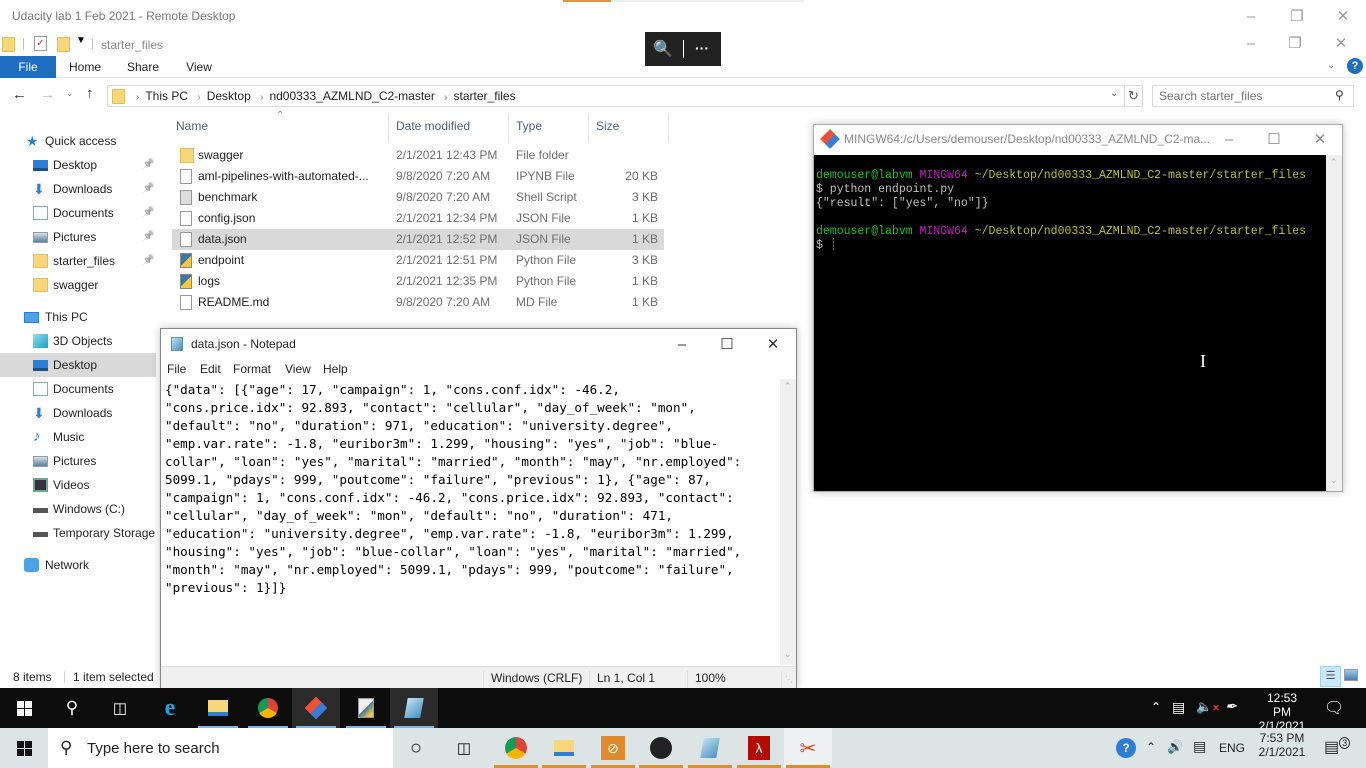 The image size is (1366, 768). What do you see at coordinates (1334, 323) in the screenshot?
I see `terminal-scrollbar: ⌃ ⌄` at bounding box center [1334, 323].